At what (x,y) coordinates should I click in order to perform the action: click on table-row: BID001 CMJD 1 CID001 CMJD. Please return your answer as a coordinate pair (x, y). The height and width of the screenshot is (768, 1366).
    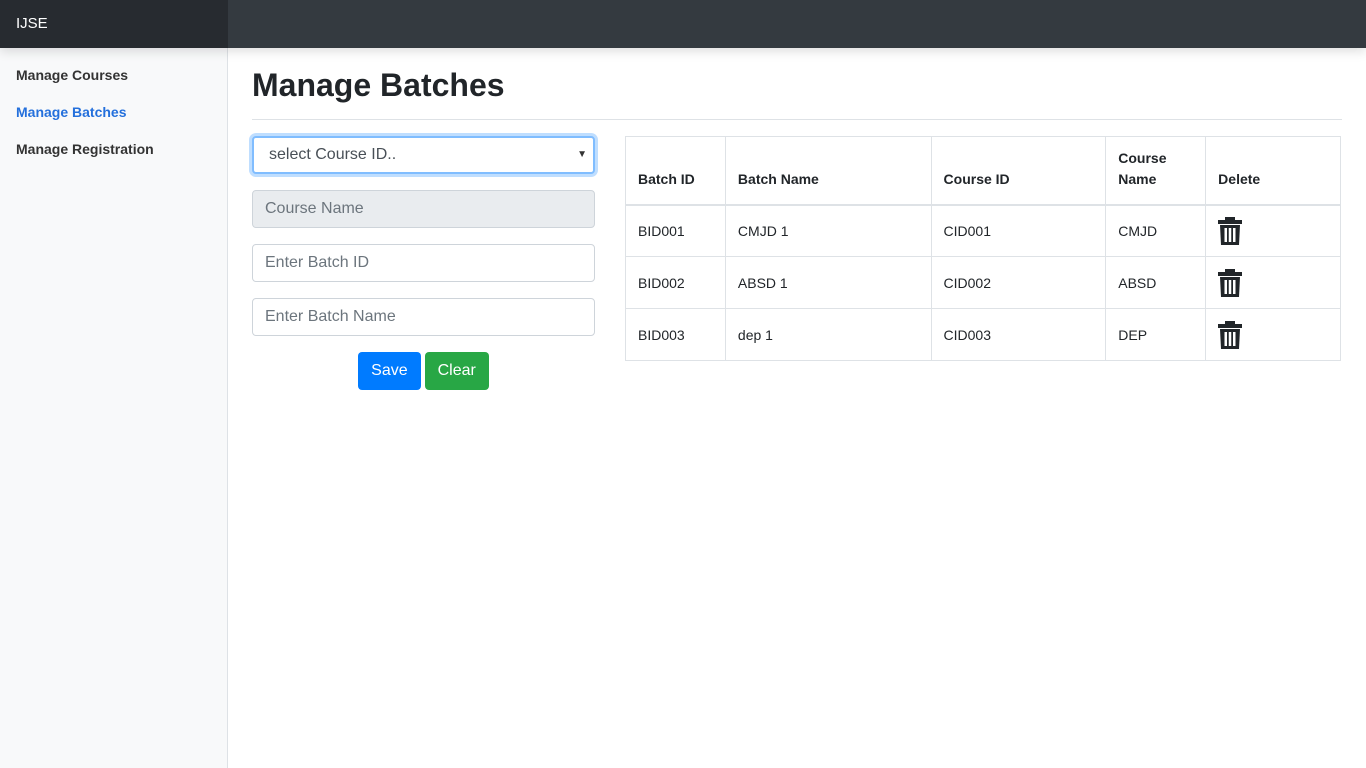
    Looking at the image, I should click on (983, 230).